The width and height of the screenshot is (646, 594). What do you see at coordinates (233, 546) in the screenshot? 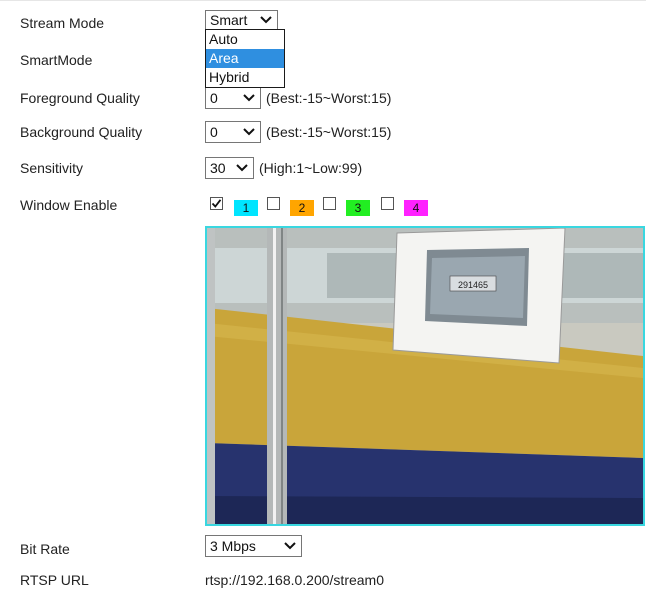
I see `bit-rate-value: 3 Mbps` at bounding box center [233, 546].